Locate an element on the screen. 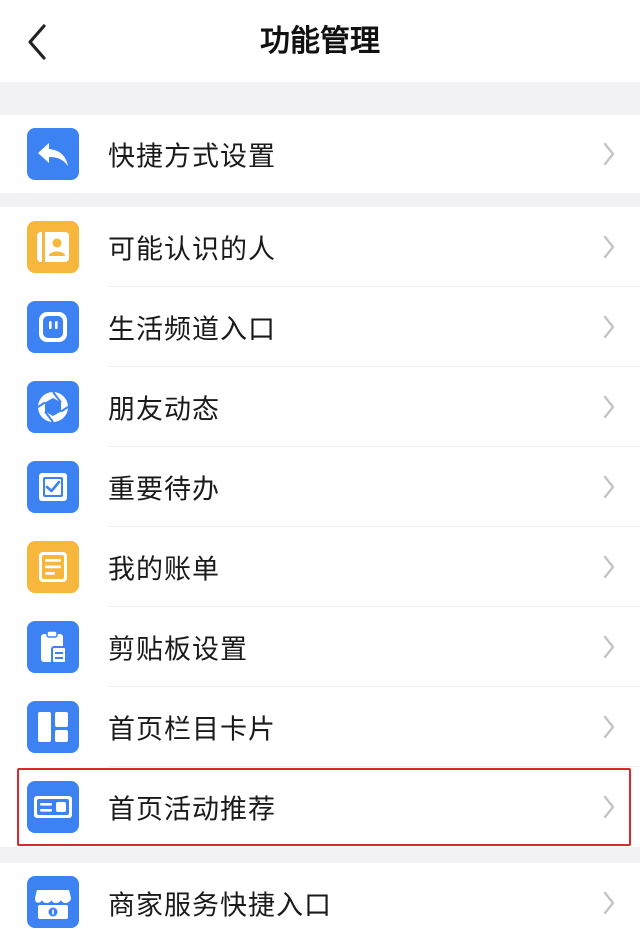 This screenshot has width=640, height=929. todo-check-icon is located at coordinates (53, 487).